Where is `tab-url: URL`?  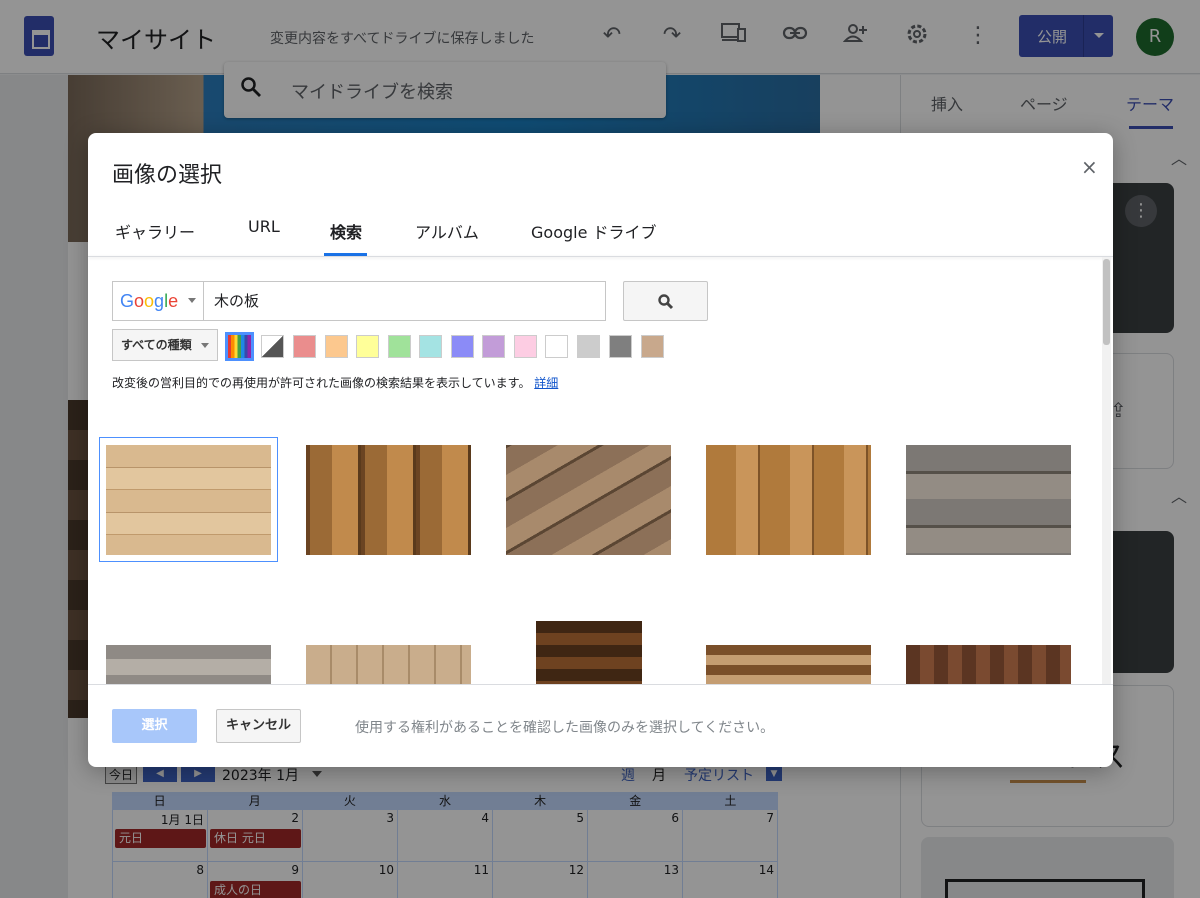
tab-url: URL is located at coordinates (264, 226).